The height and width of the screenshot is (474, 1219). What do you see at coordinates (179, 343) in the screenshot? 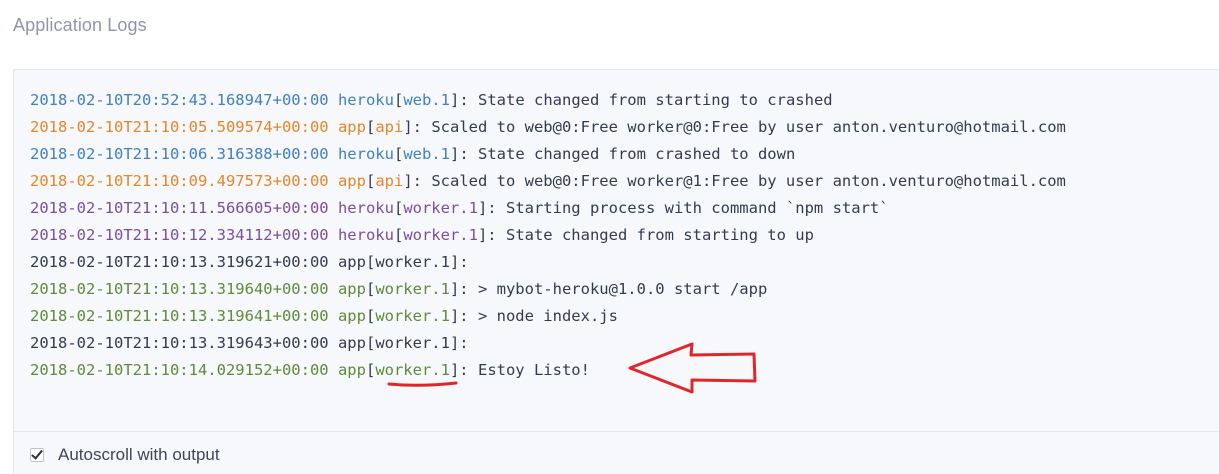
I see `log-timestamp: 2018-02-10T21:10:13.319643+00:00` at bounding box center [179, 343].